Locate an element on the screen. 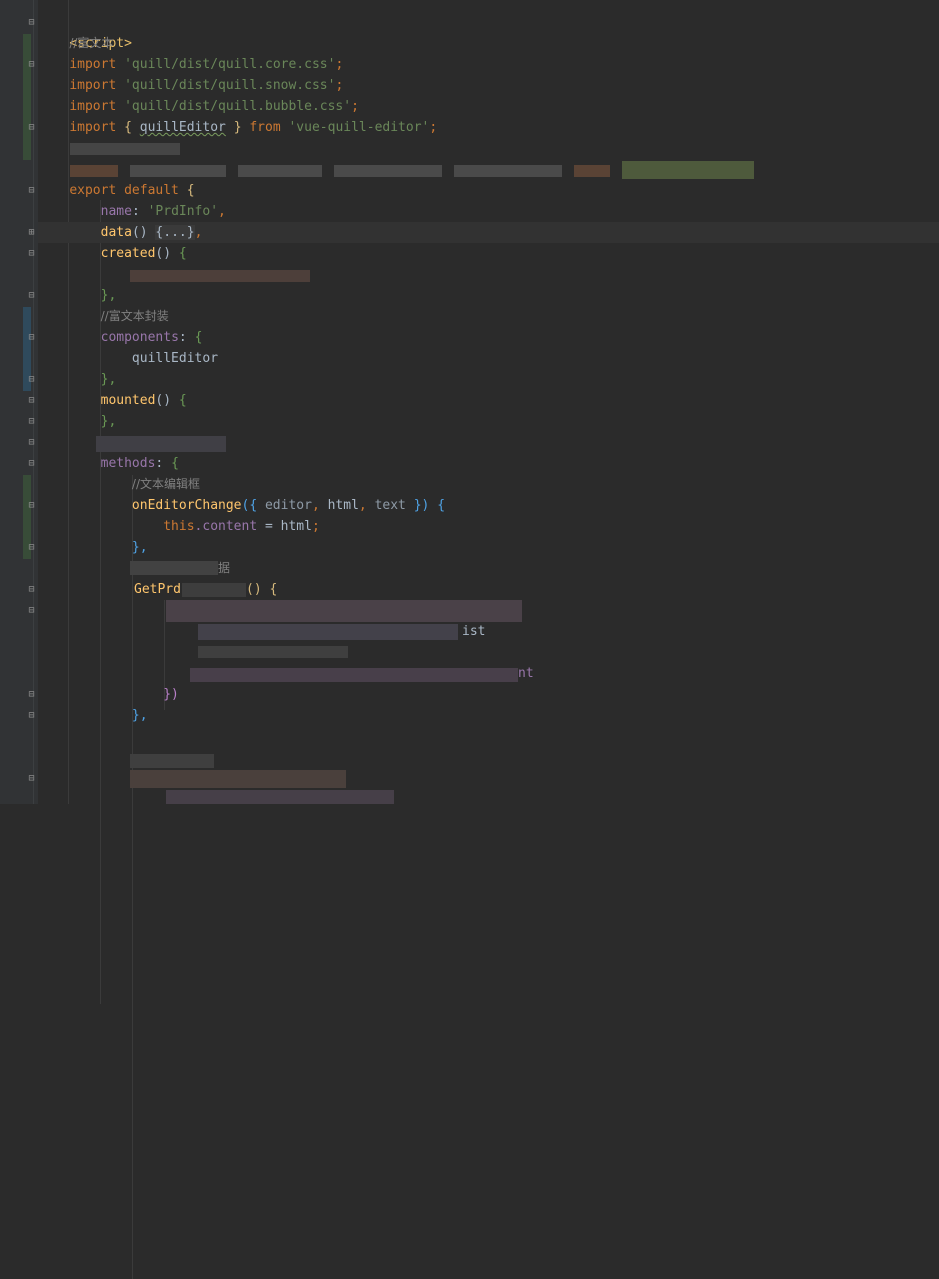  code-line: //文本编辑框 is located at coordinates (119, 484).